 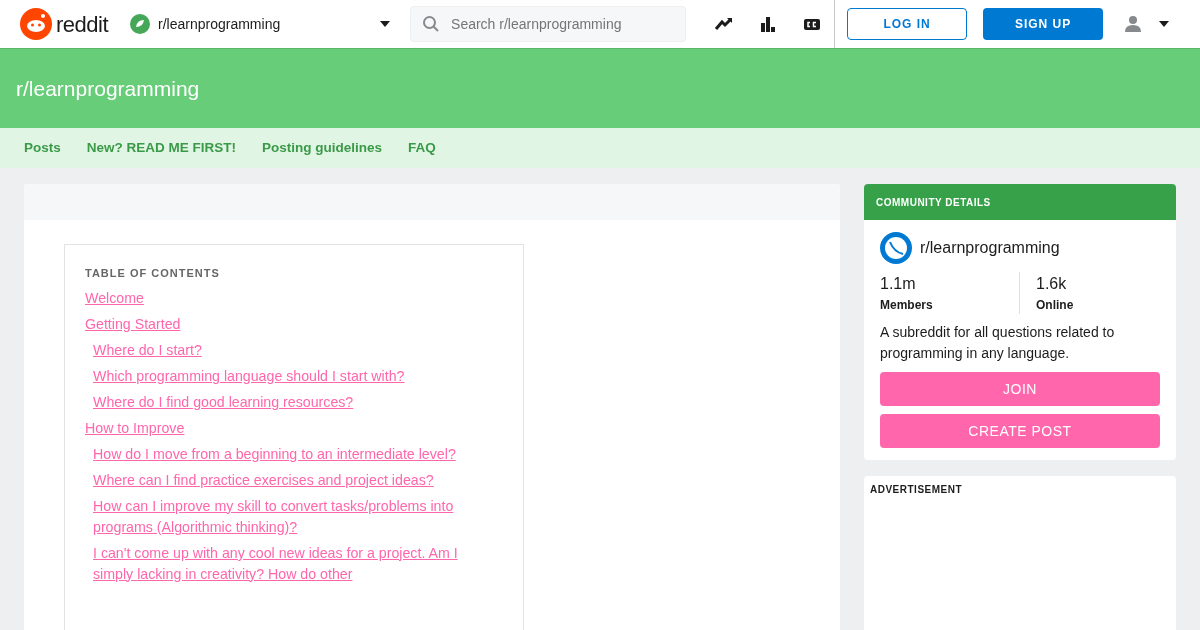 What do you see at coordinates (42, 148) in the screenshot?
I see `subnav-link: Posts` at bounding box center [42, 148].